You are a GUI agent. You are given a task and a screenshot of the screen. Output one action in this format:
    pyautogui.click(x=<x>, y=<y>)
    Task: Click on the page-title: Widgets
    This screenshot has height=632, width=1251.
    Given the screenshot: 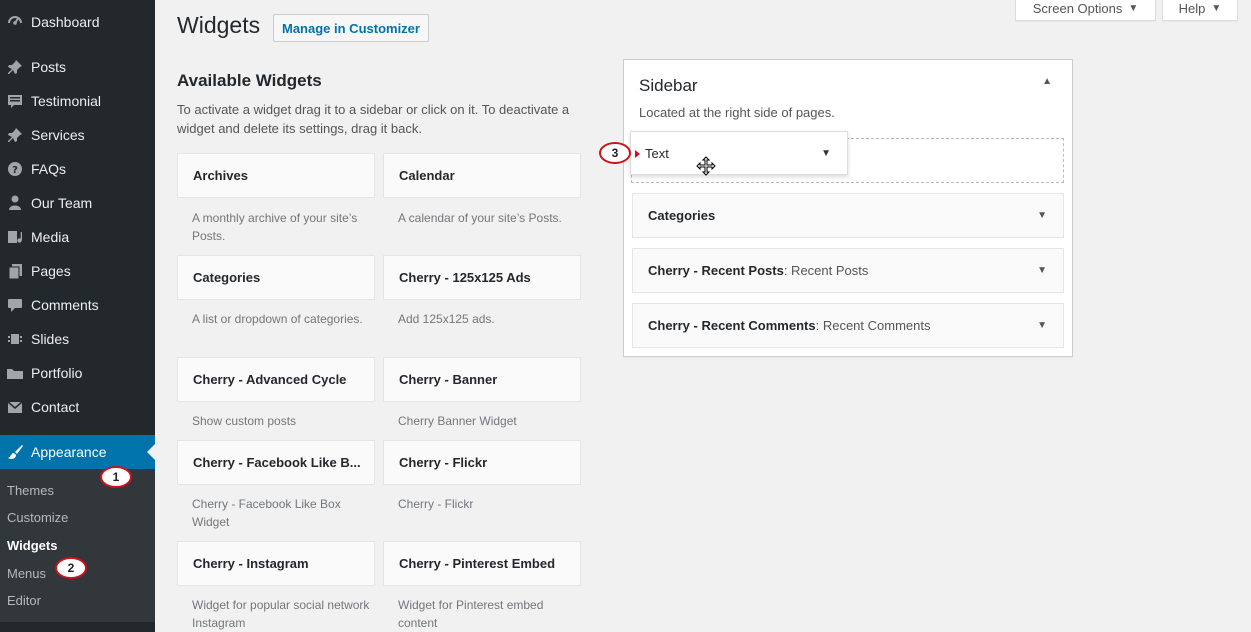 What is the action you would take?
    pyautogui.click(x=219, y=25)
    